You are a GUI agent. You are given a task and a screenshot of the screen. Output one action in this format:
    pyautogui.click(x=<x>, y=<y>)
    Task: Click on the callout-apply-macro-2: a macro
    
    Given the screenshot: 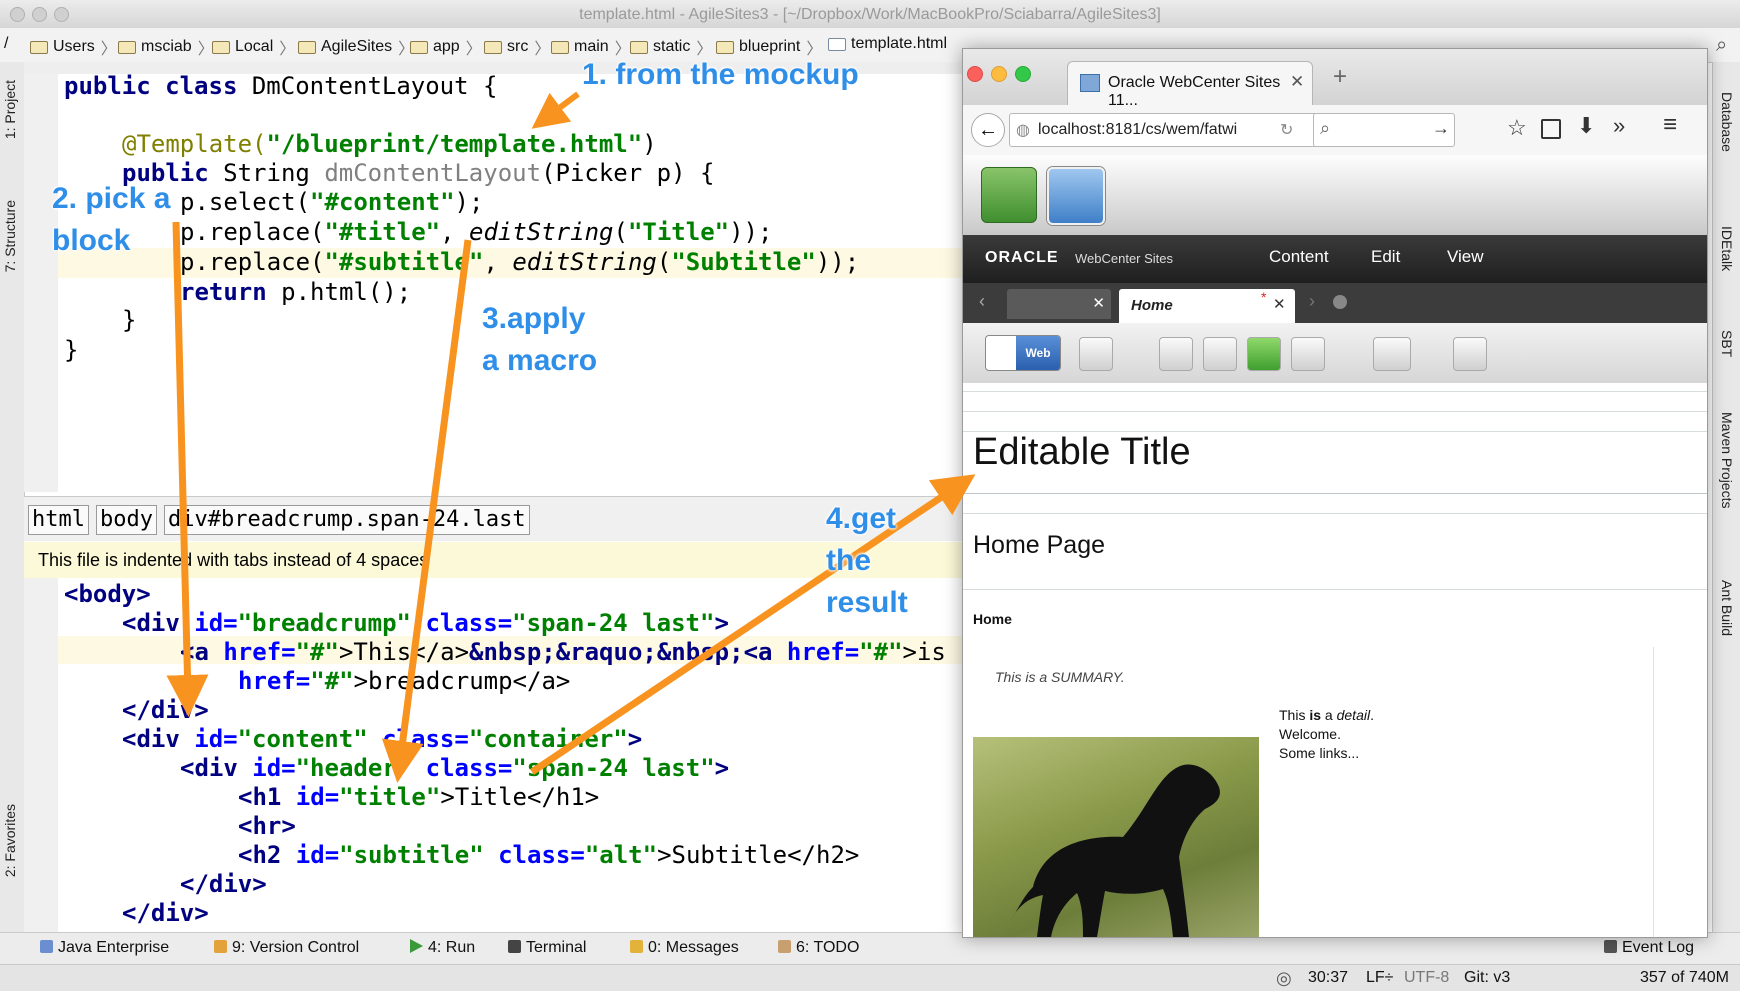 What is the action you would take?
    pyautogui.click(x=540, y=360)
    